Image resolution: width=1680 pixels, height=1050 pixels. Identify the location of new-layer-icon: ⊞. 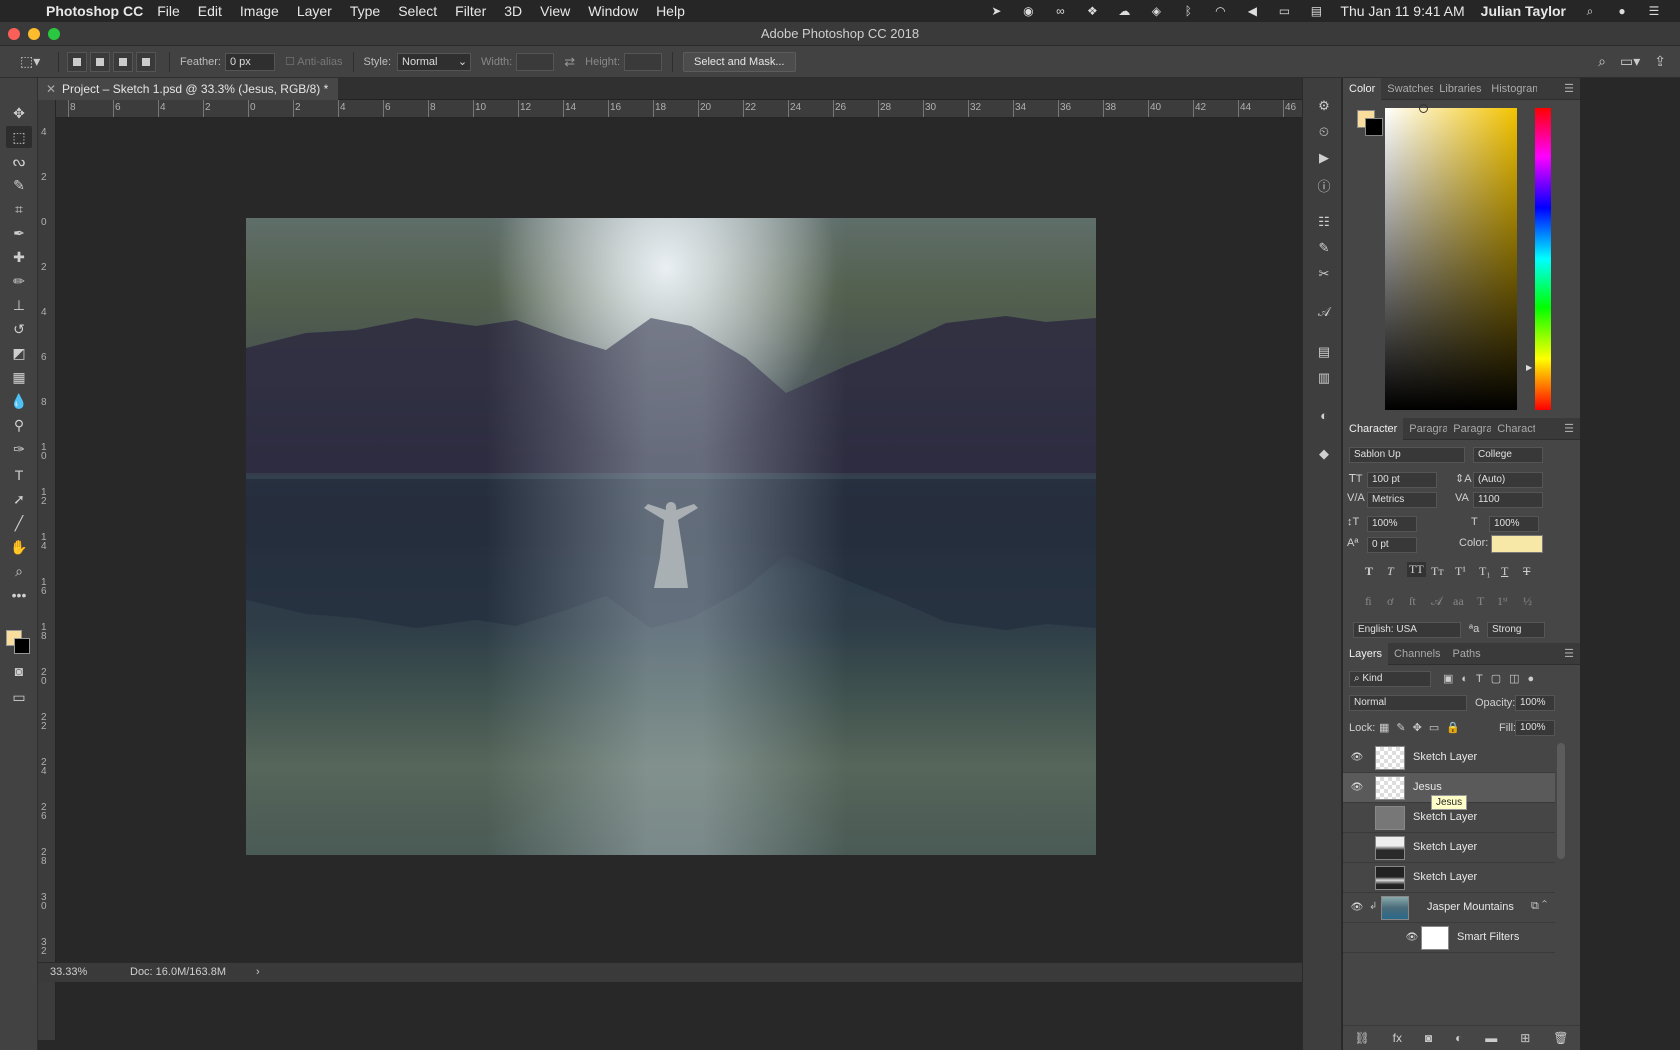
(1525, 1038).